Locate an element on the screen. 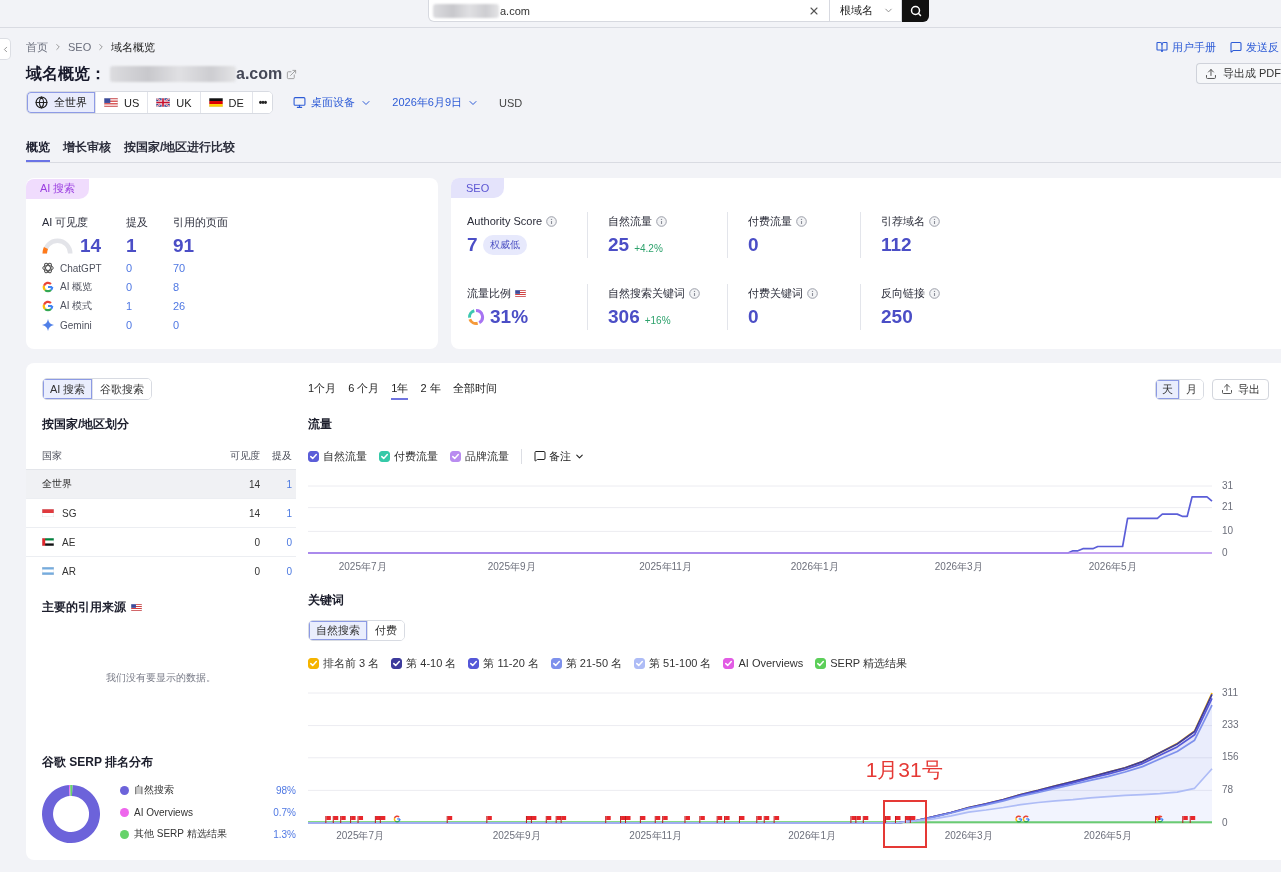 Image resolution: width=1281 pixels, height=872 pixels. axis-label: 21 is located at coordinates (1228, 507).